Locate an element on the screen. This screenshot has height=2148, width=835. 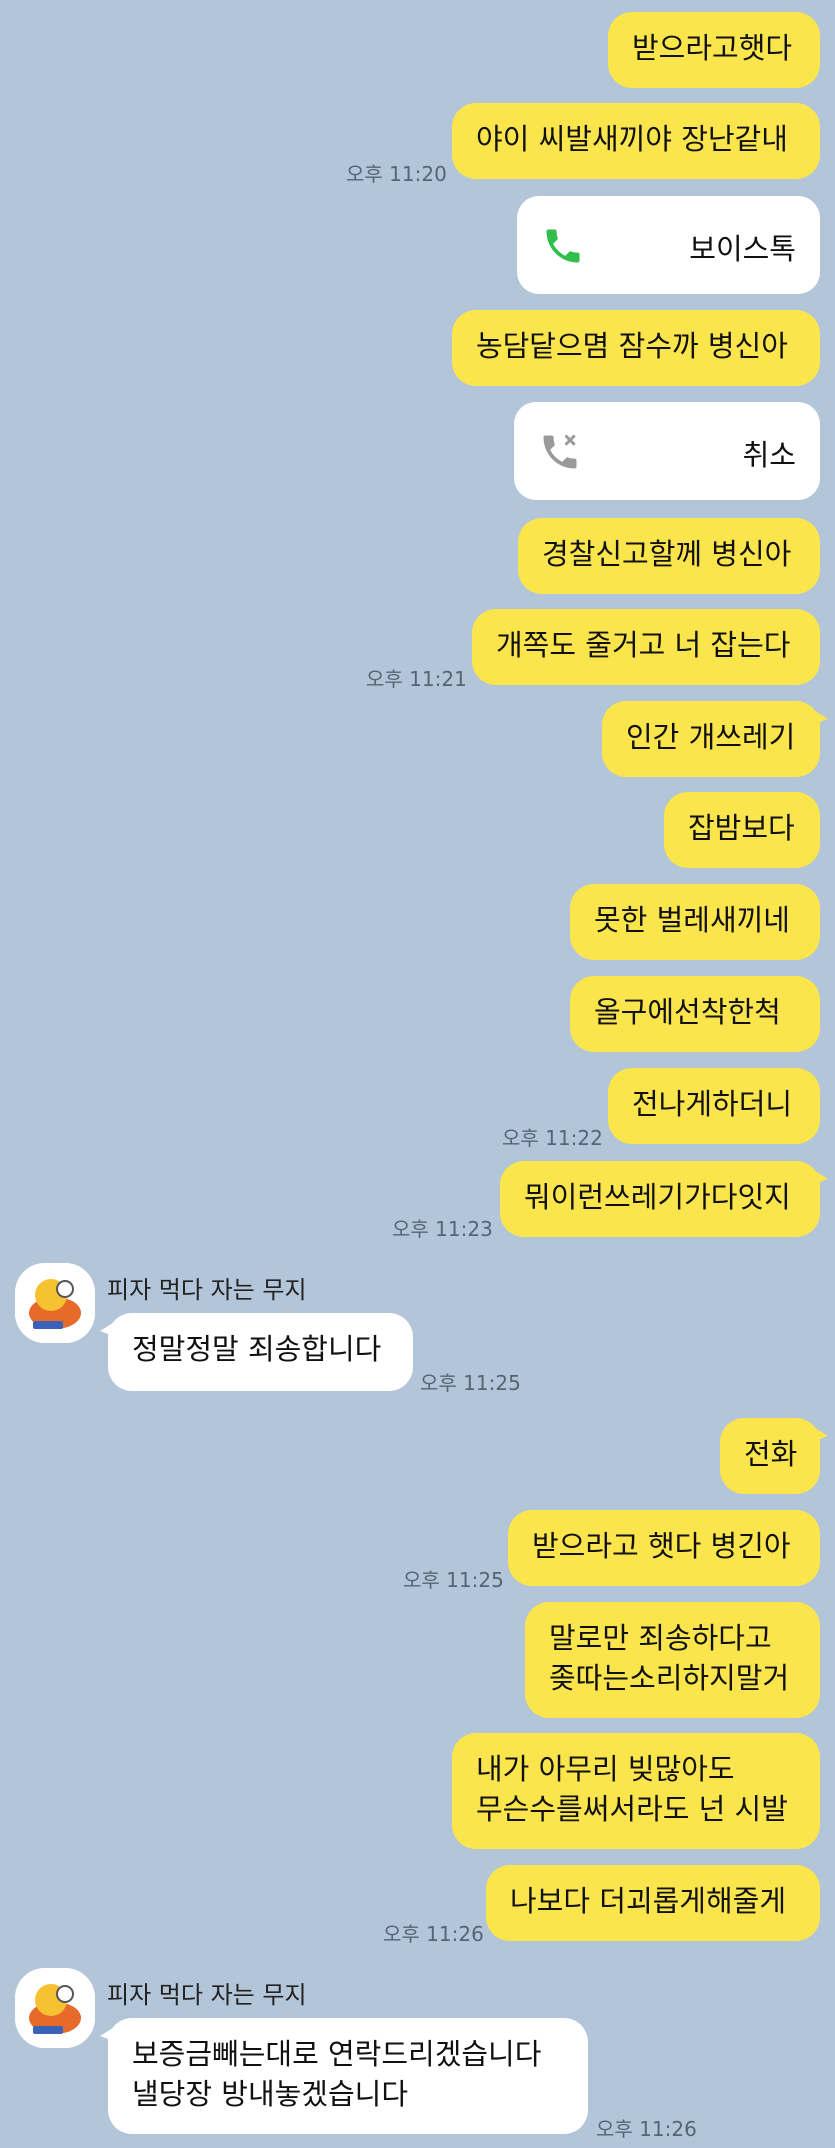
timestamp: 오후 11:23 is located at coordinates (442, 1229).